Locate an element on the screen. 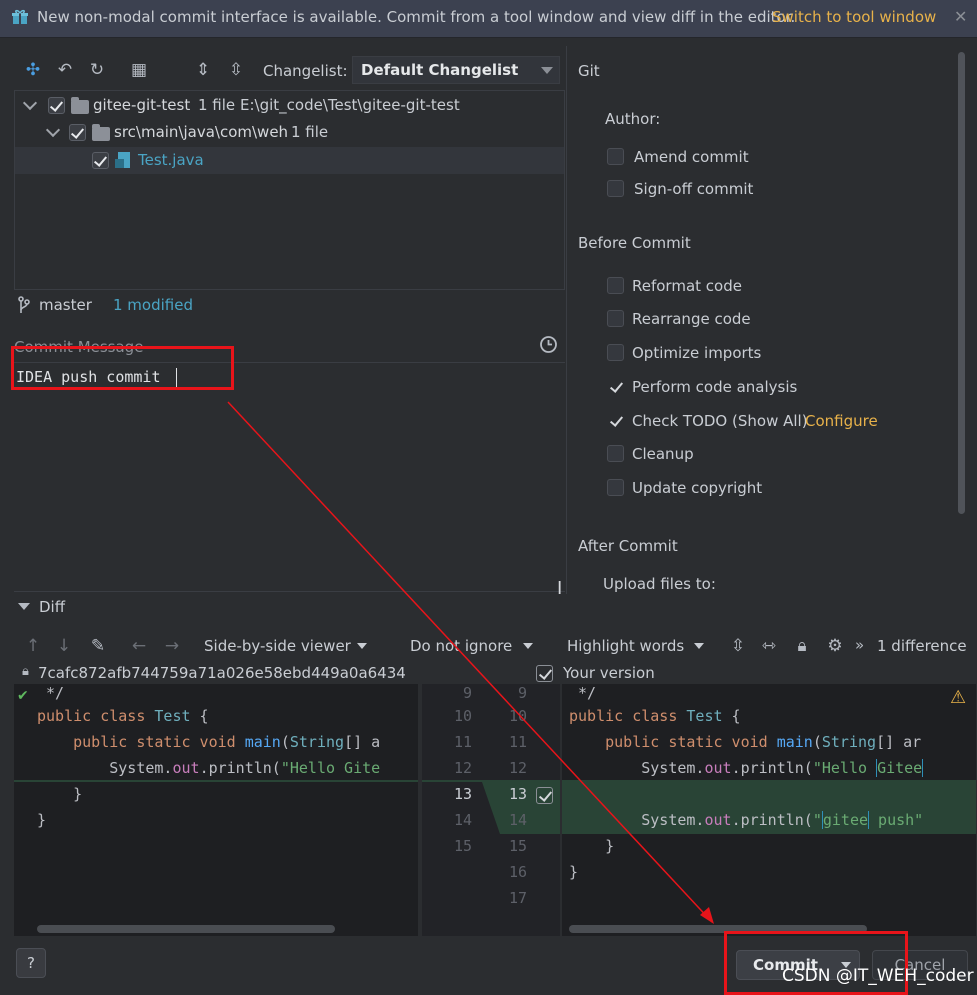  tree-row-folder: src\main\java\com\weh 1 file is located at coordinates (289, 132).